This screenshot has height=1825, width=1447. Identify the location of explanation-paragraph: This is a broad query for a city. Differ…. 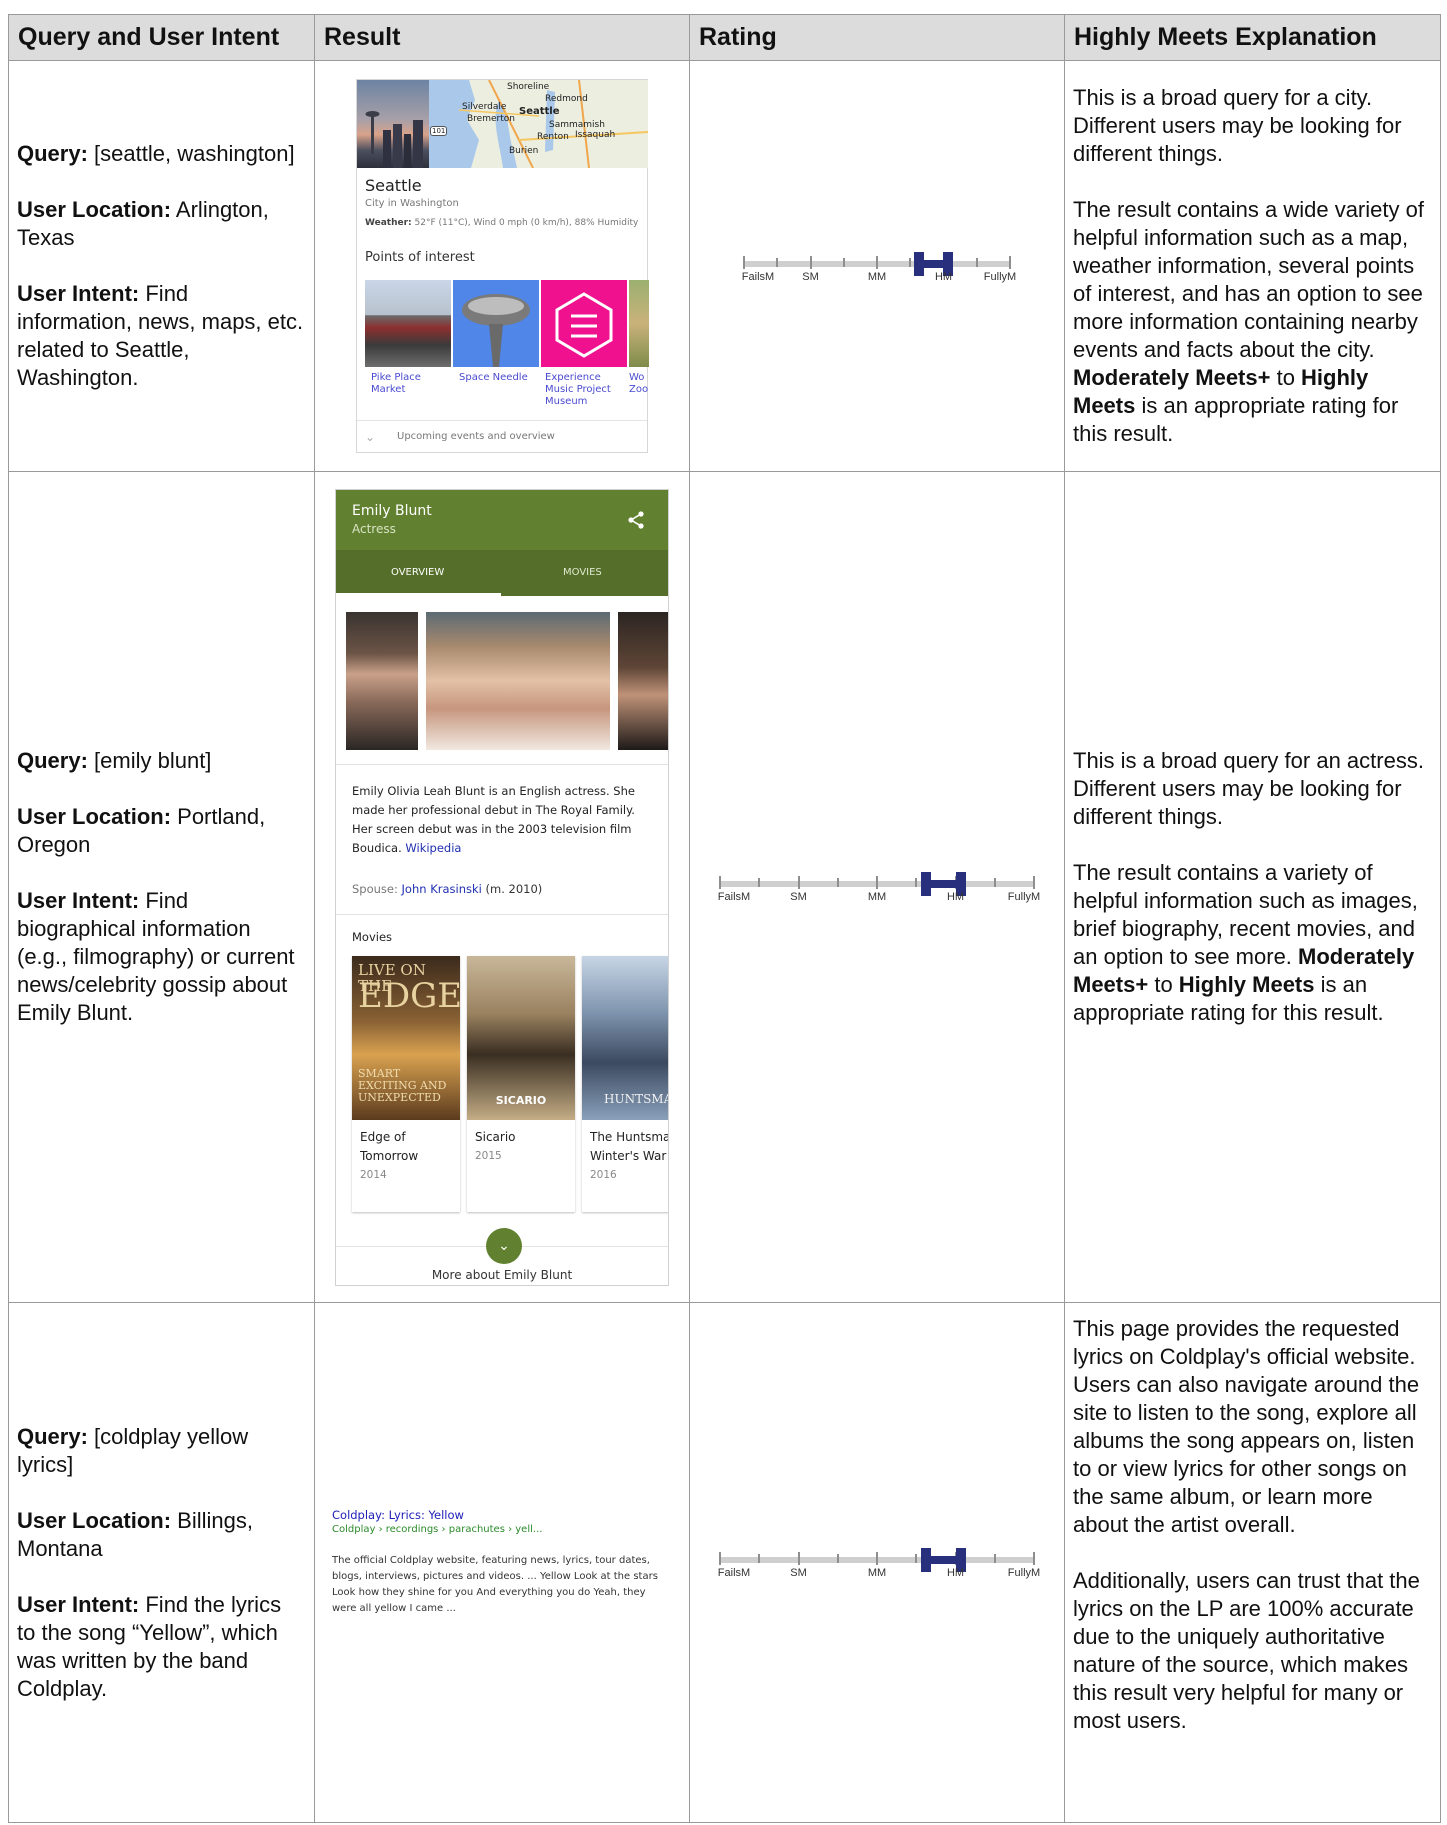
(1237, 125).